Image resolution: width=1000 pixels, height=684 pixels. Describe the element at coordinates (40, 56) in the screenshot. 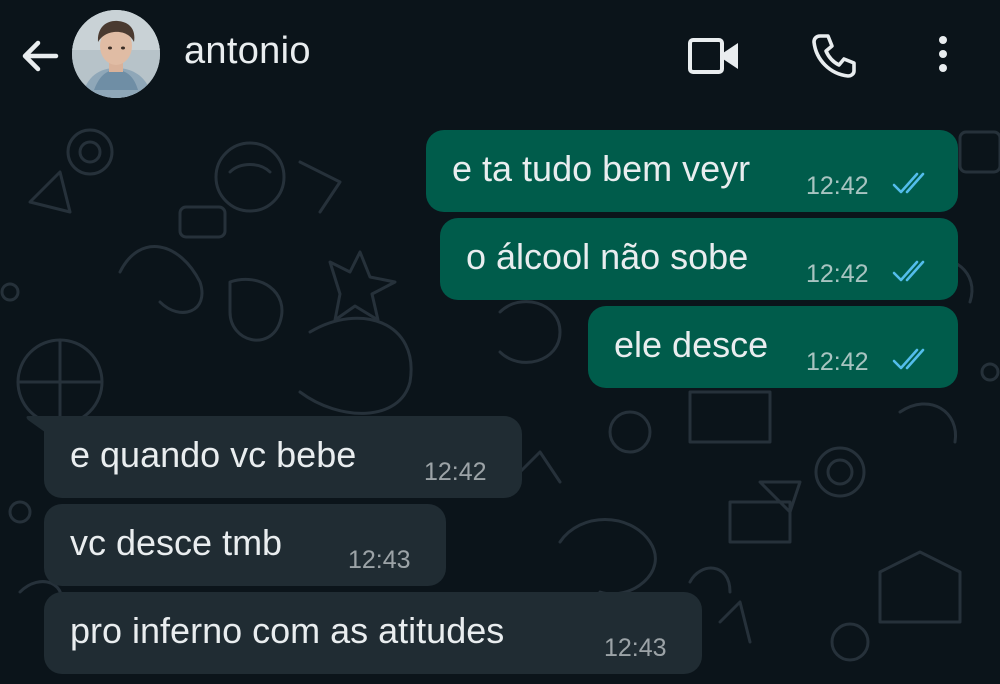

I see `arrow-left-icon` at that location.